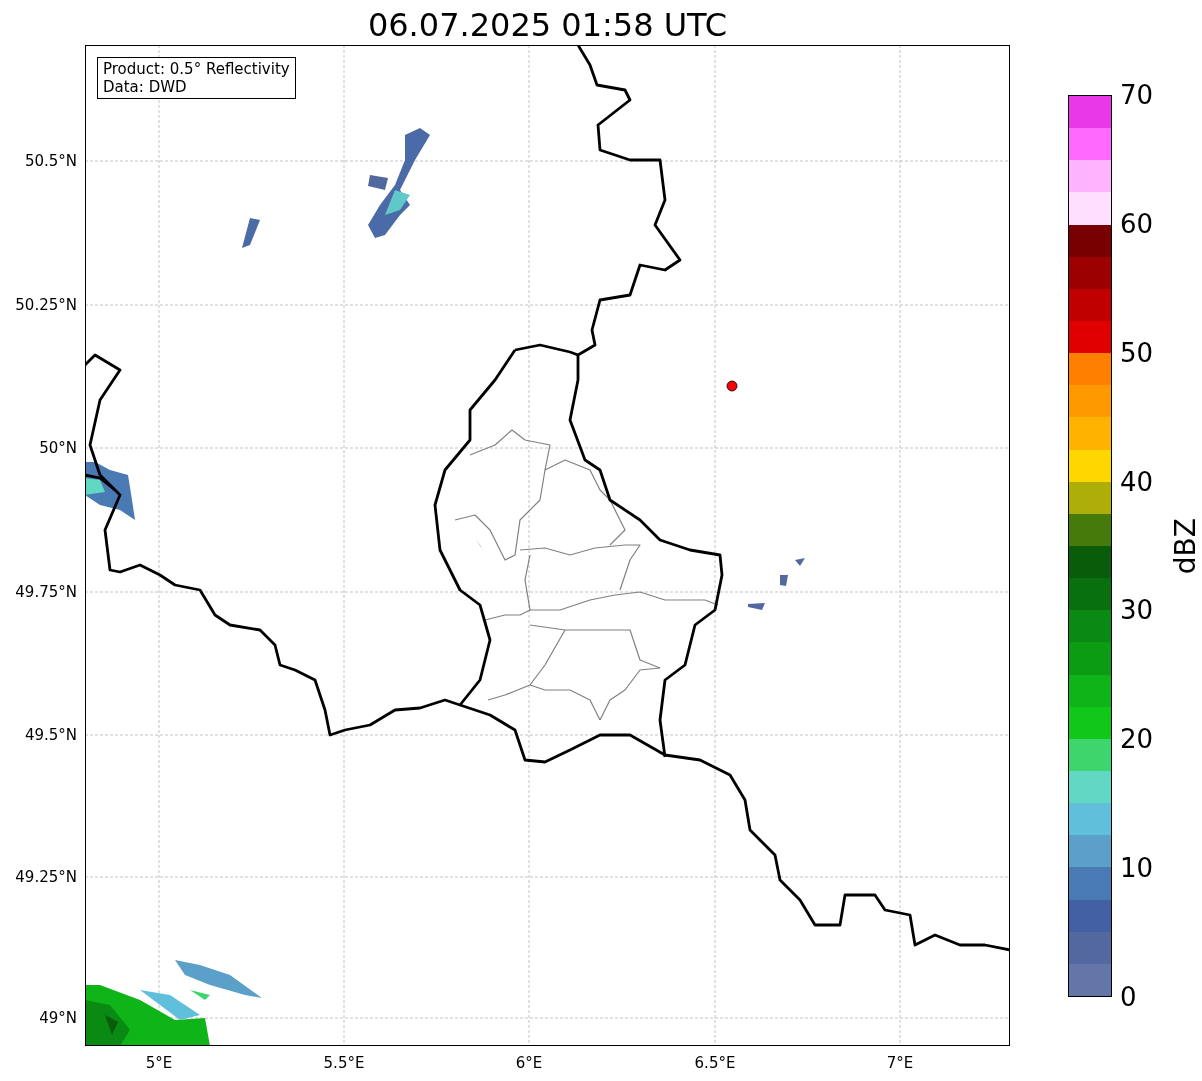  I want to click on chart-title: 06.07.2025 01:58 UTC, so click(547, 25).